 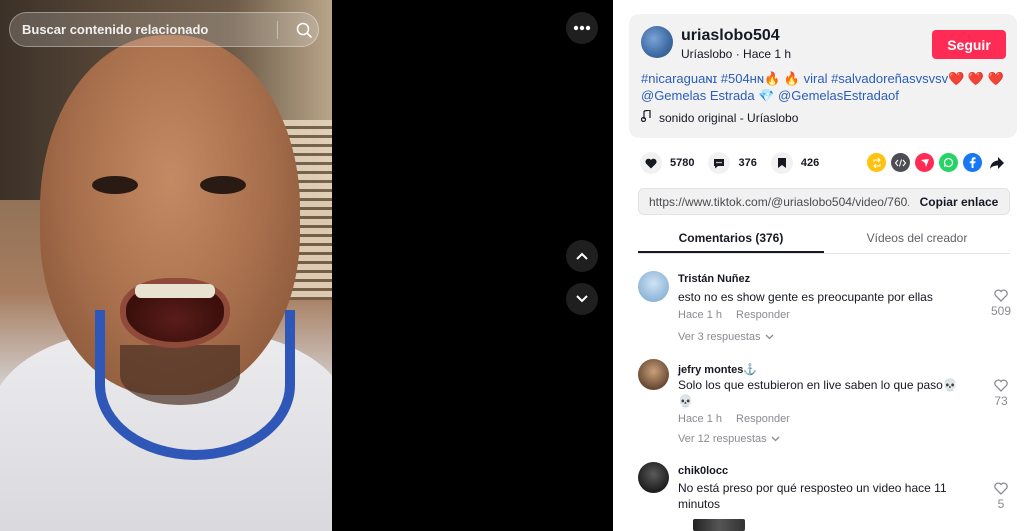 What do you see at coordinates (781, 163) in the screenshot?
I see `bookmark-icon` at bounding box center [781, 163].